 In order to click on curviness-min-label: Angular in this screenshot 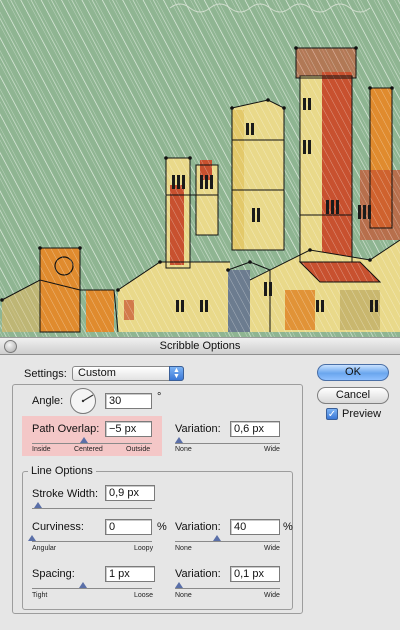, I will do `click(44, 548)`.